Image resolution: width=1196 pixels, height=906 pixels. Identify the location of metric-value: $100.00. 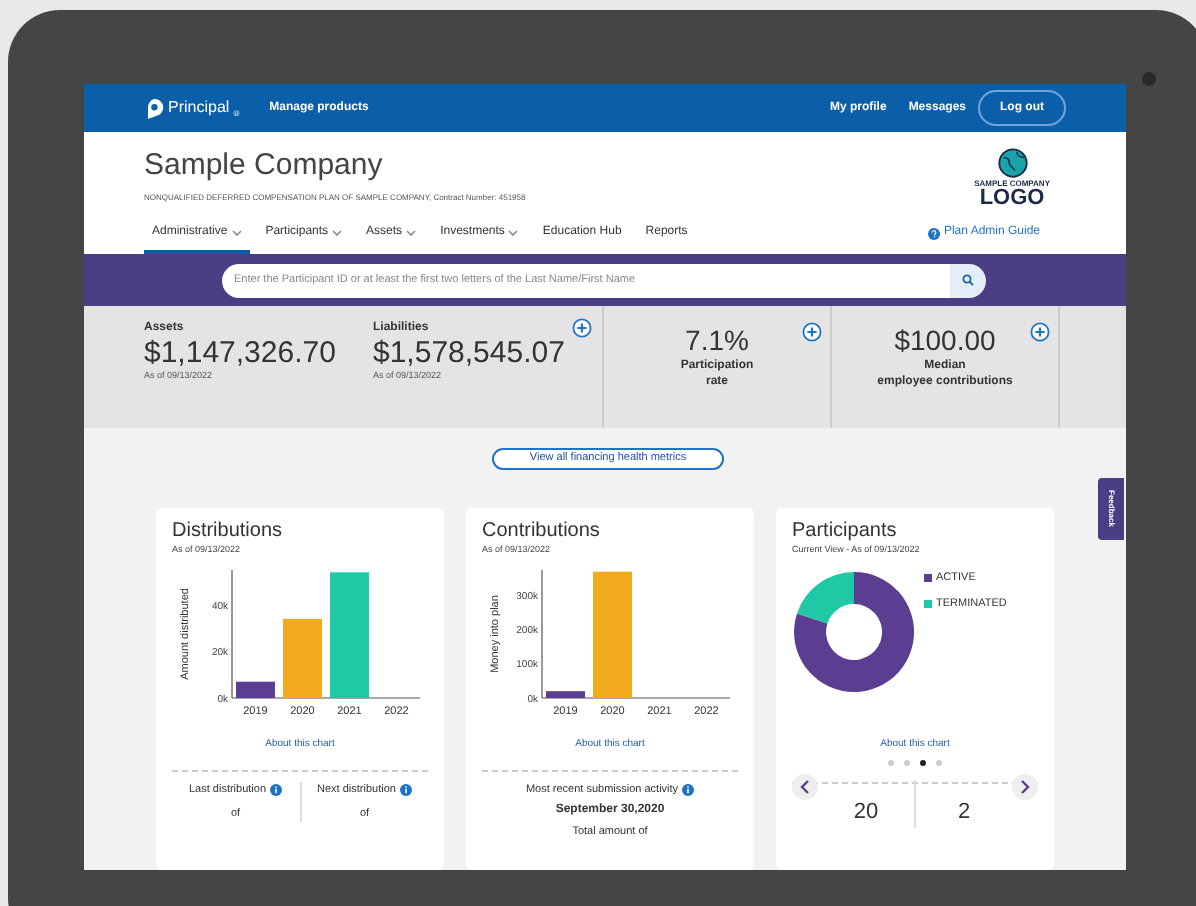
(945, 341).